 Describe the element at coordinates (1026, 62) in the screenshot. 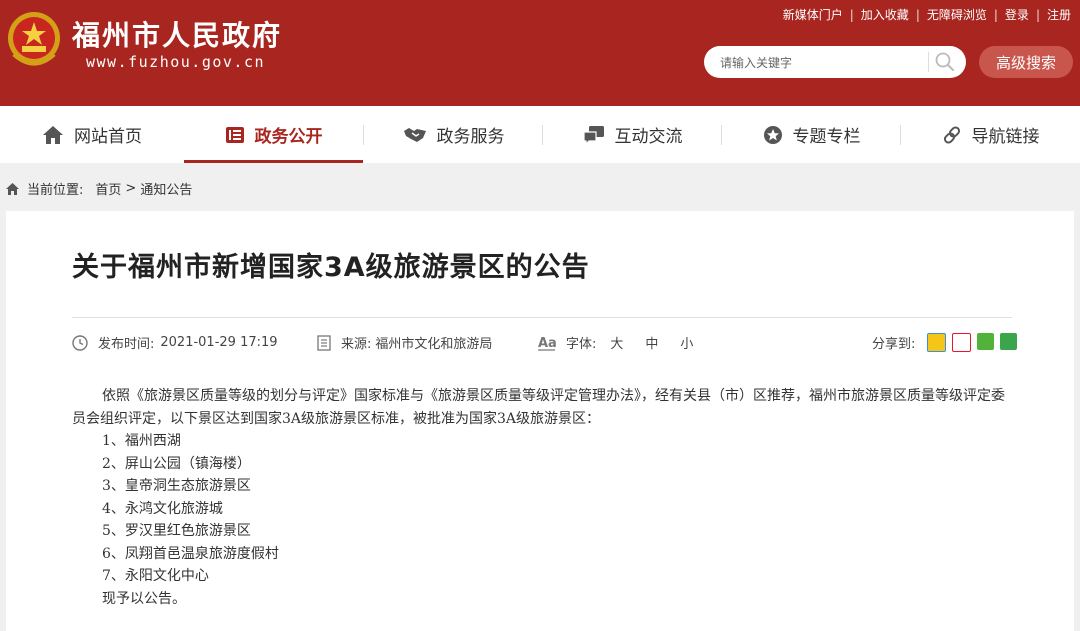

I see `advanced-search-button: 高级搜索` at that location.